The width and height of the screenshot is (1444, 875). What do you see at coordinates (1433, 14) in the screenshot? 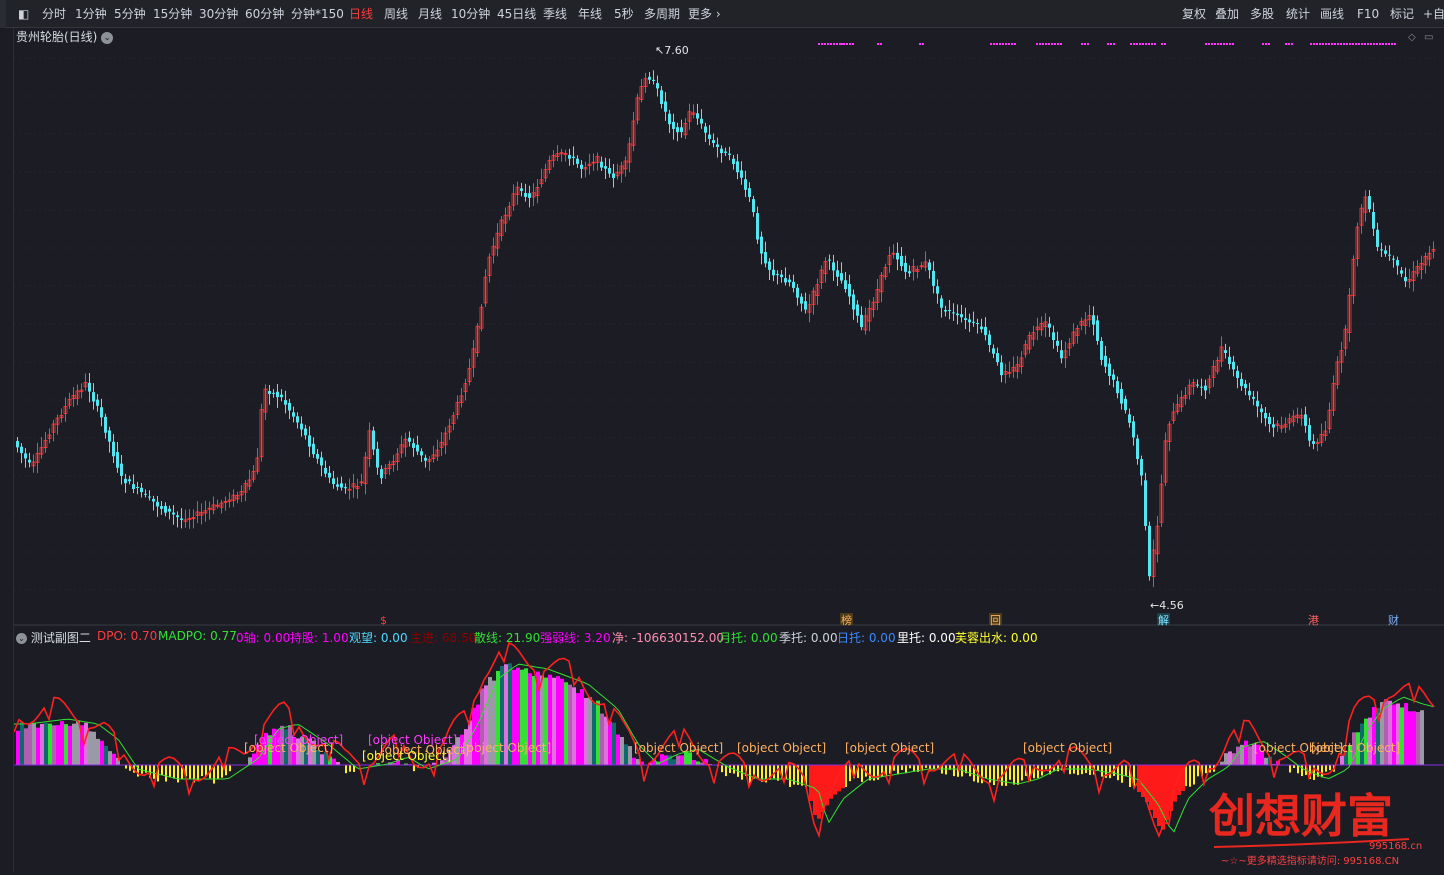
I see `custom-button: +自` at bounding box center [1433, 14].